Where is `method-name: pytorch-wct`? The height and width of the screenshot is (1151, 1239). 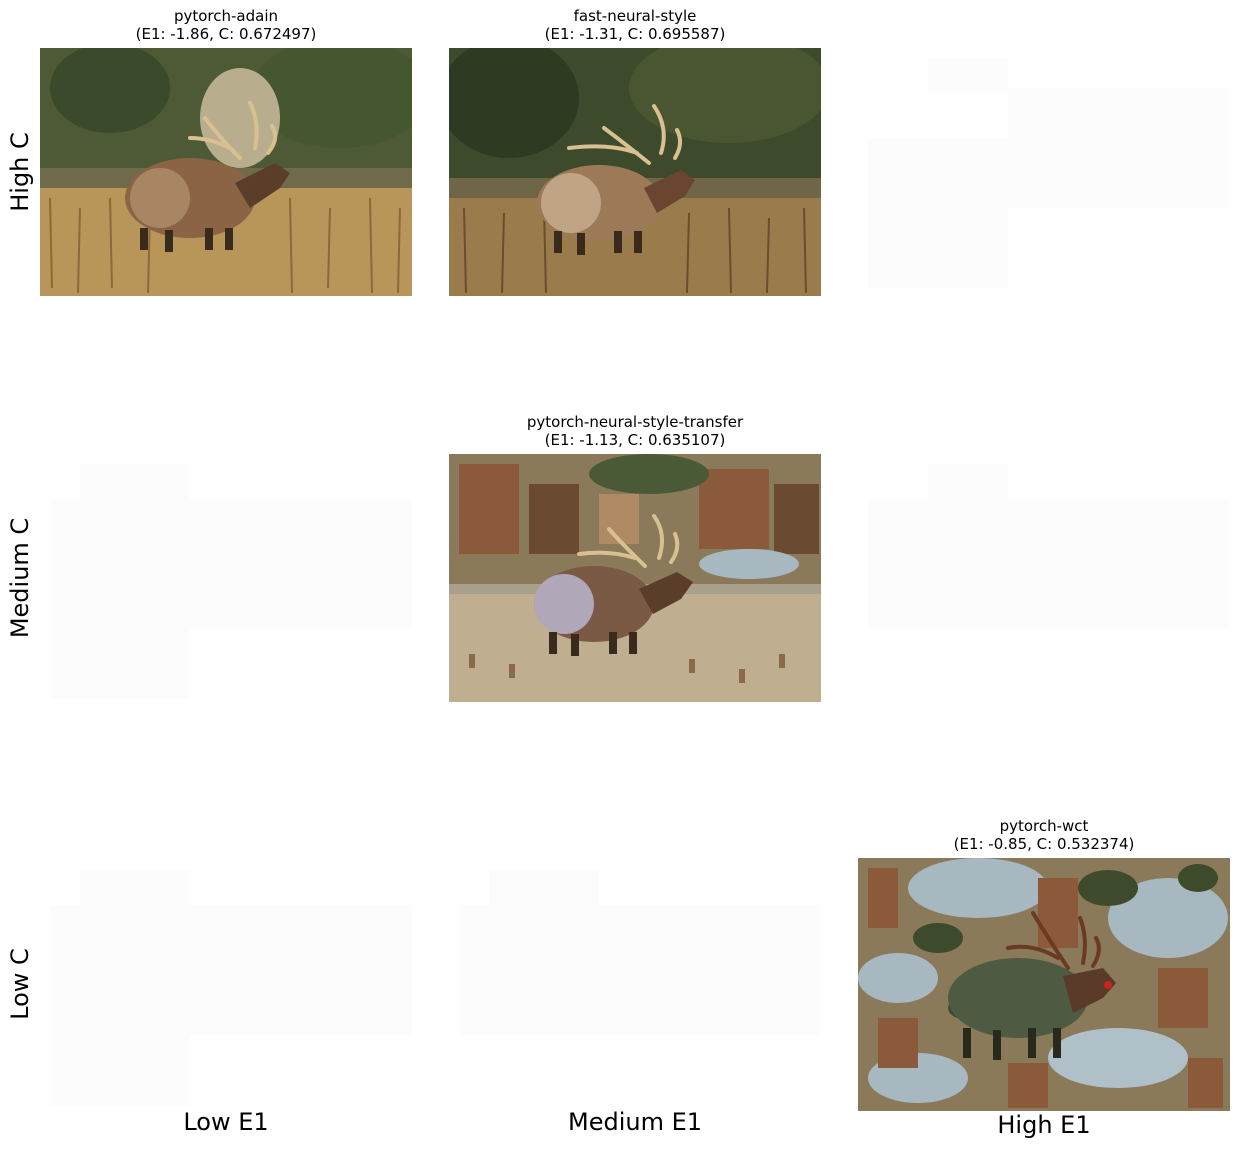
method-name: pytorch-wct is located at coordinates (1044, 826).